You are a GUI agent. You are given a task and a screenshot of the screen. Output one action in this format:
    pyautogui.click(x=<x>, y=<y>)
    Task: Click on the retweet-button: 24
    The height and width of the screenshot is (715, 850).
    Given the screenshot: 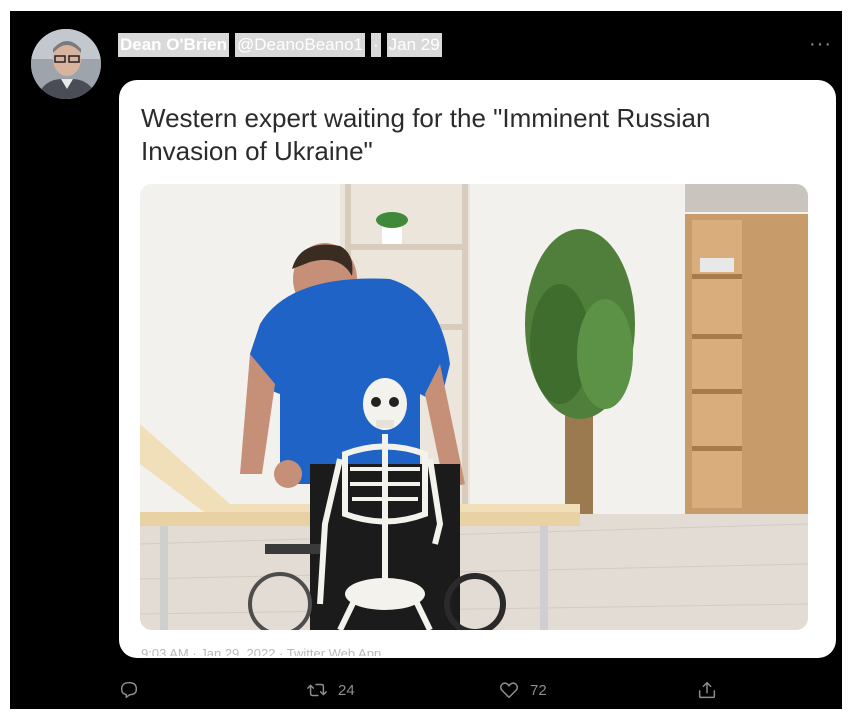 What is the action you would take?
    pyautogui.click(x=330, y=690)
    